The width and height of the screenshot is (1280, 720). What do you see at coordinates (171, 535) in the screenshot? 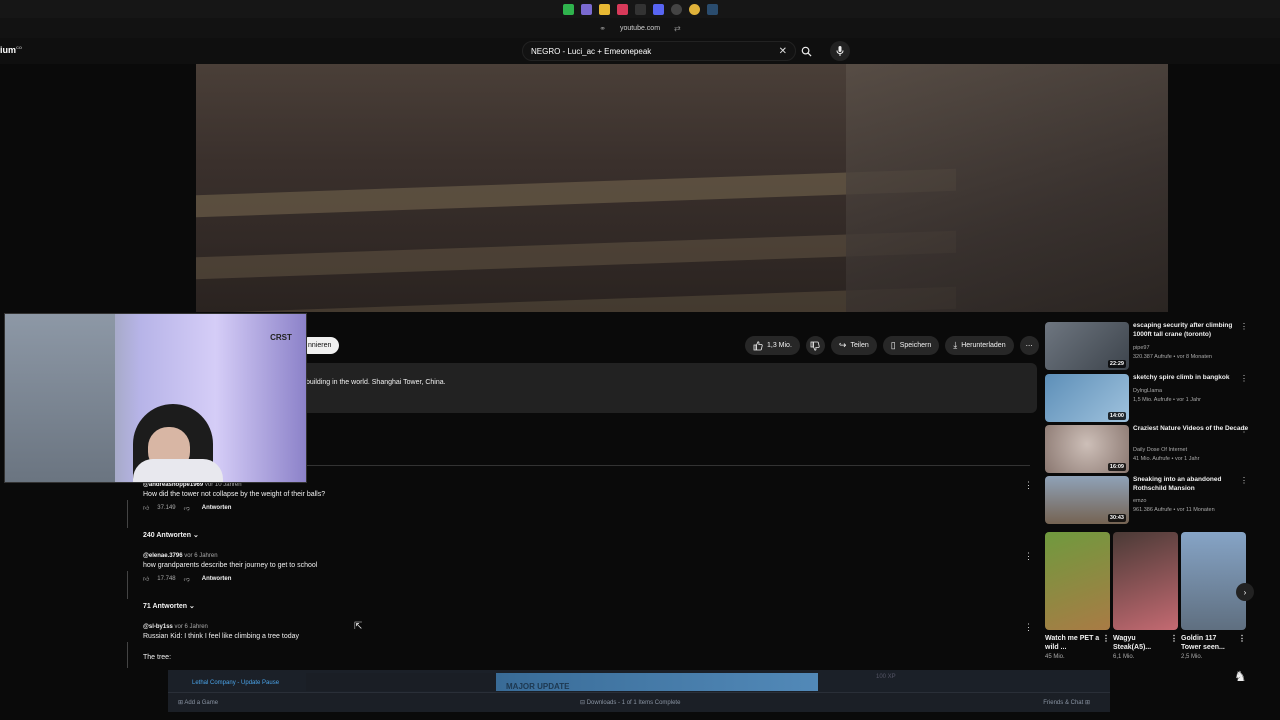
I see `replies-toggle: 240 Antworten ⌄` at bounding box center [171, 535].